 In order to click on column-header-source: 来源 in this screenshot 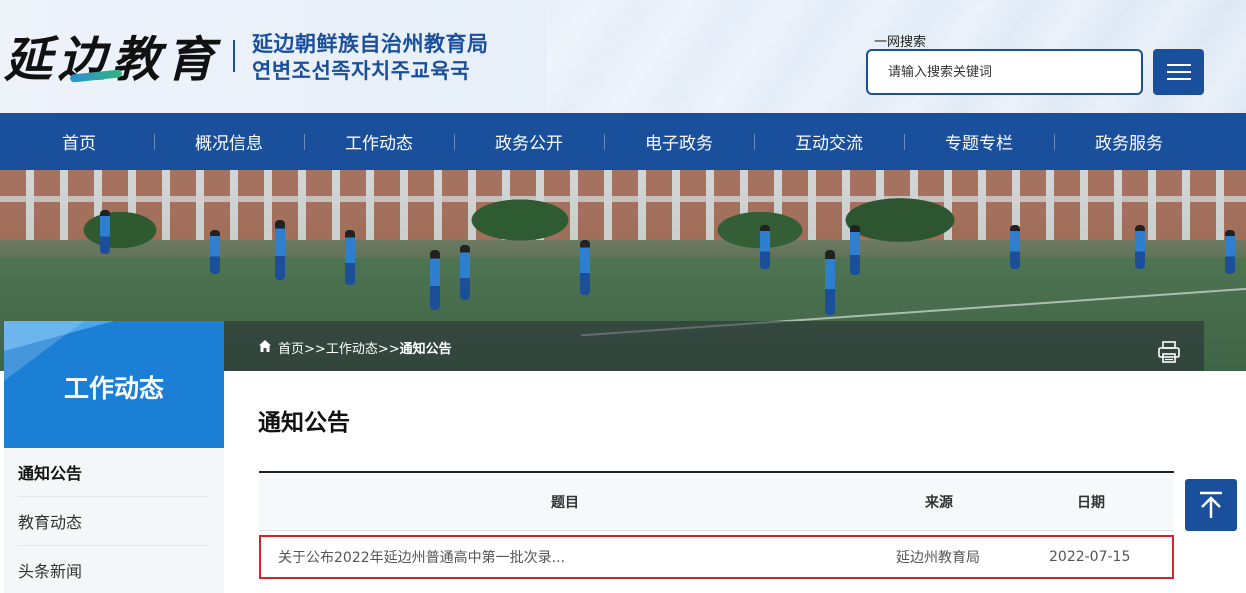, I will do `click(939, 503)`.